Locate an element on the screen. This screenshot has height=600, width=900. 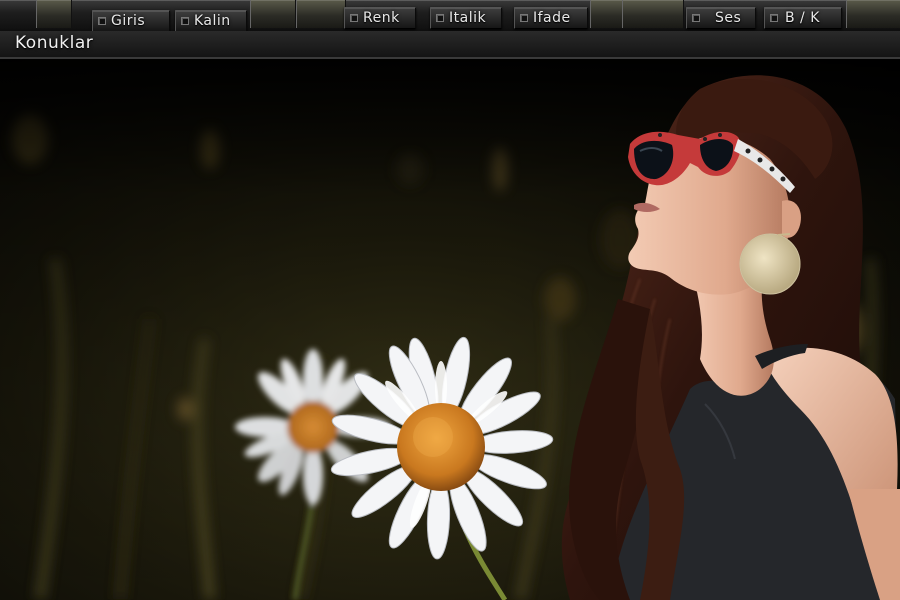
bk-button: B / K is located at coordinates (803, 18).